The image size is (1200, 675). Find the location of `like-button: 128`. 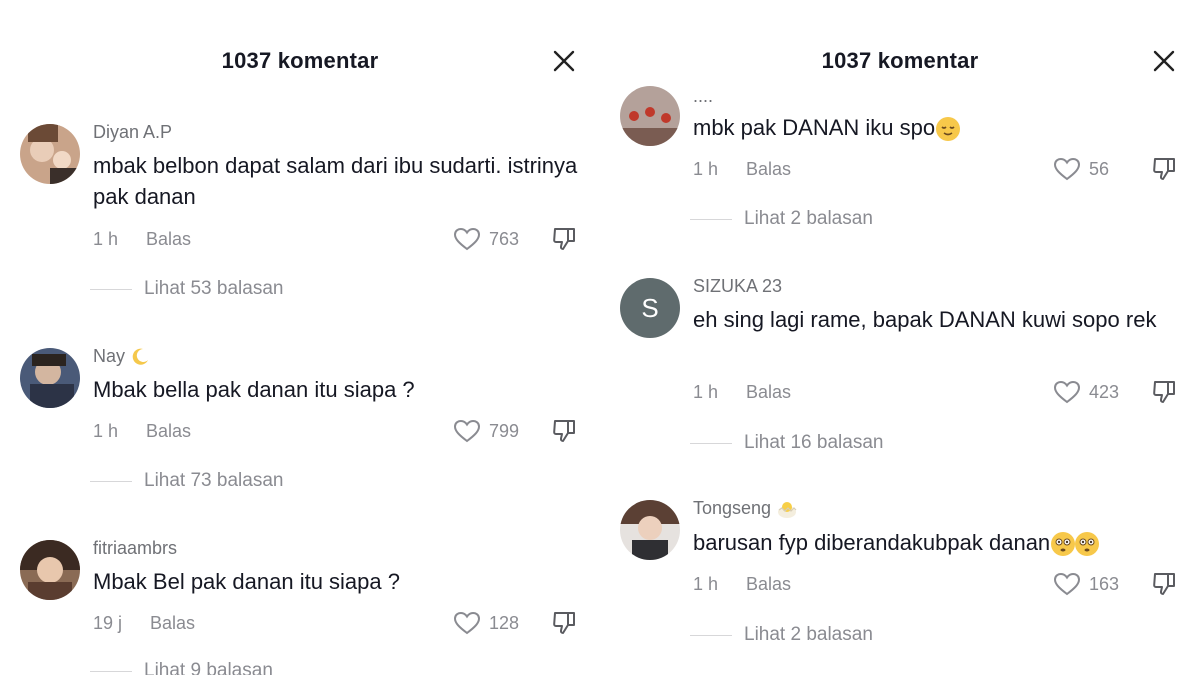

like-button: 128 is located at coordinates (486, 623).